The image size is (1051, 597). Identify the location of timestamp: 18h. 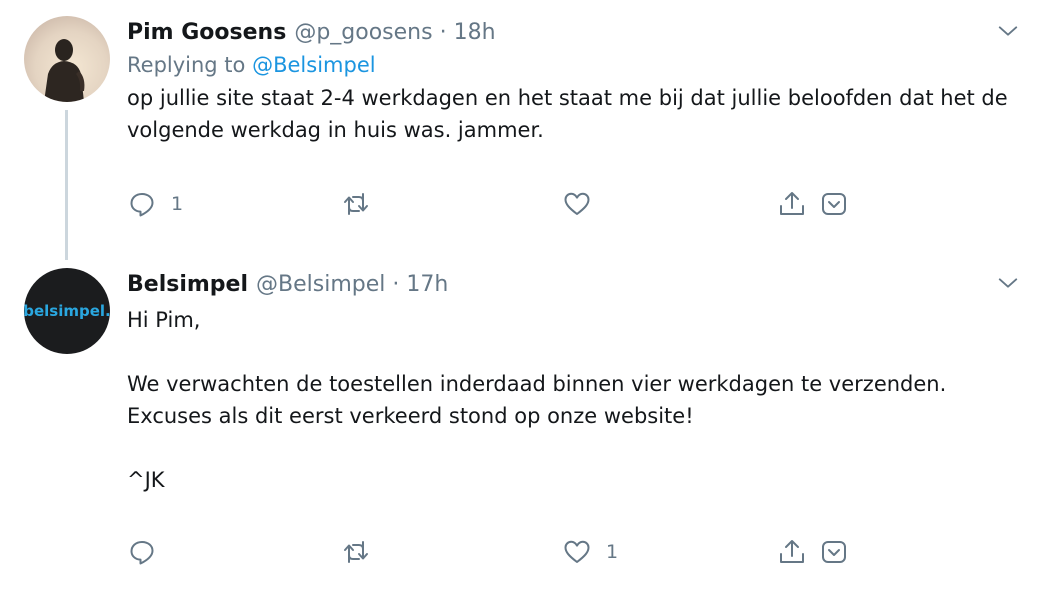
(475, 33).